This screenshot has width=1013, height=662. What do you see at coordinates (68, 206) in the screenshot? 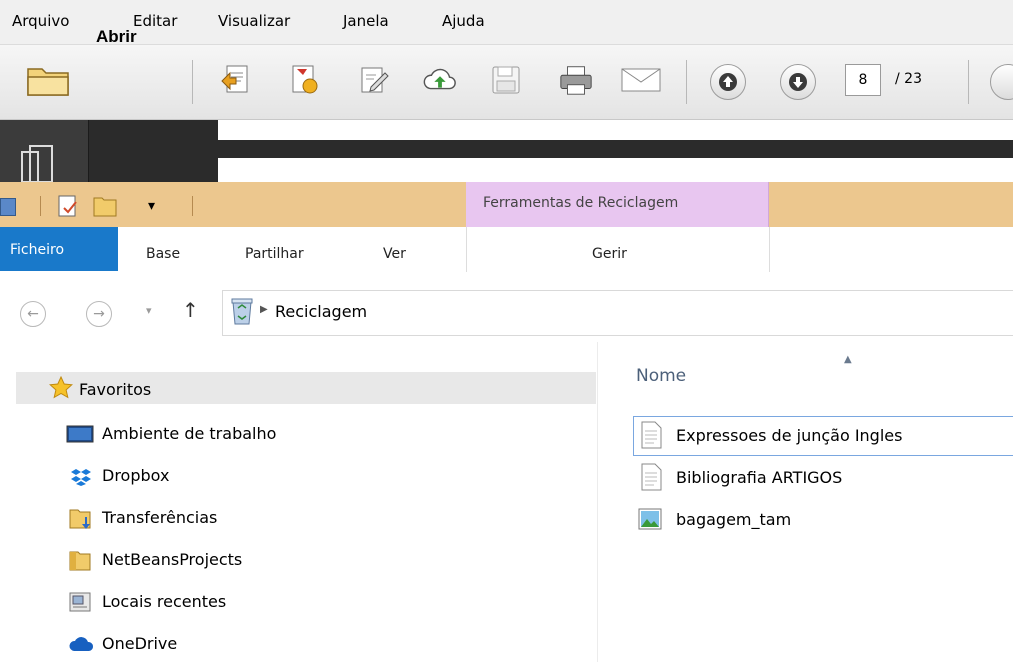
I see `new-doc-icon` at bounding box center [68, 206].